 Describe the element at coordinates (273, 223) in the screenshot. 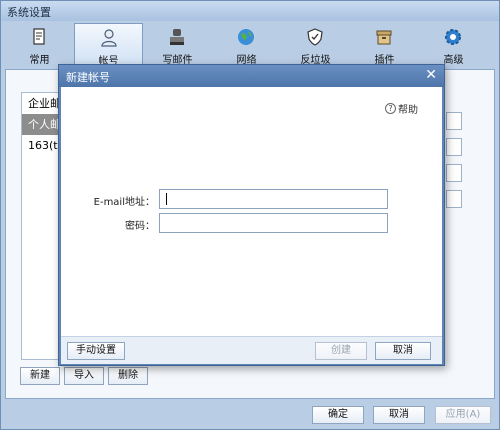

I see `password-field` at that location.